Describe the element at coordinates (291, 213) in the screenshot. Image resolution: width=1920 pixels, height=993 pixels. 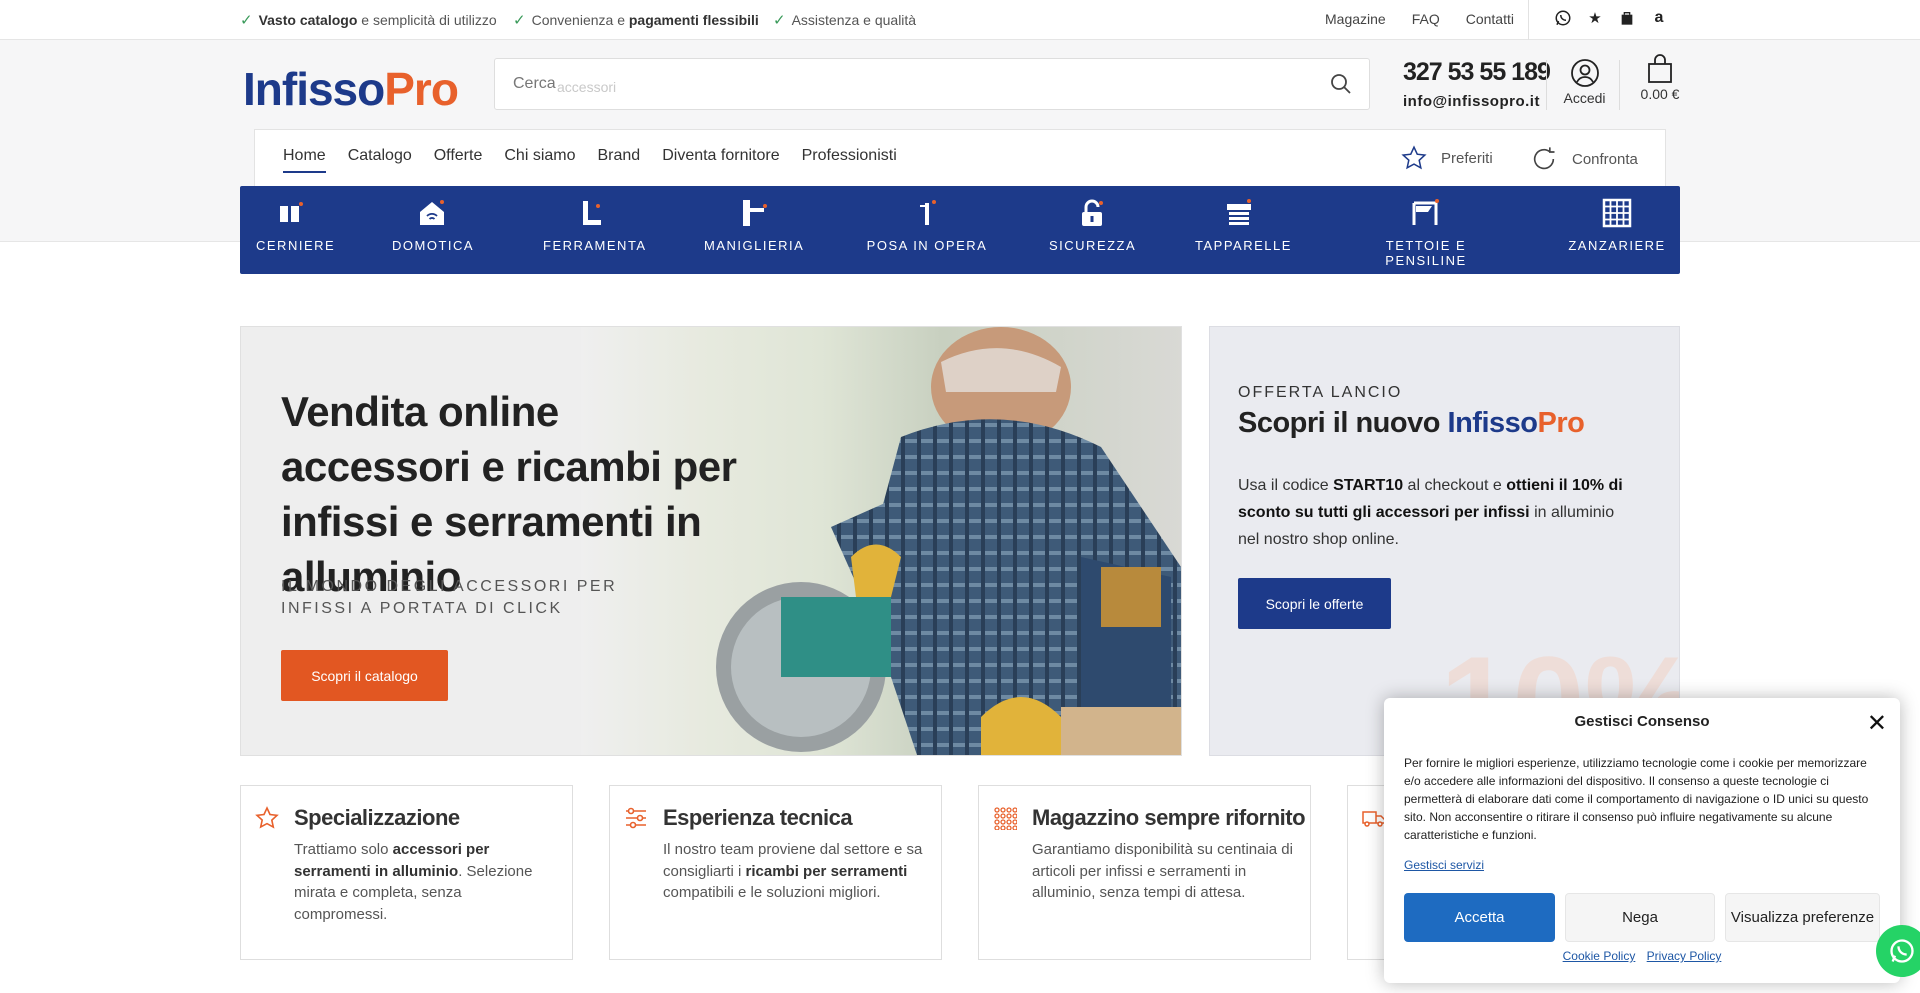
I see `hinge-icon` at that location.